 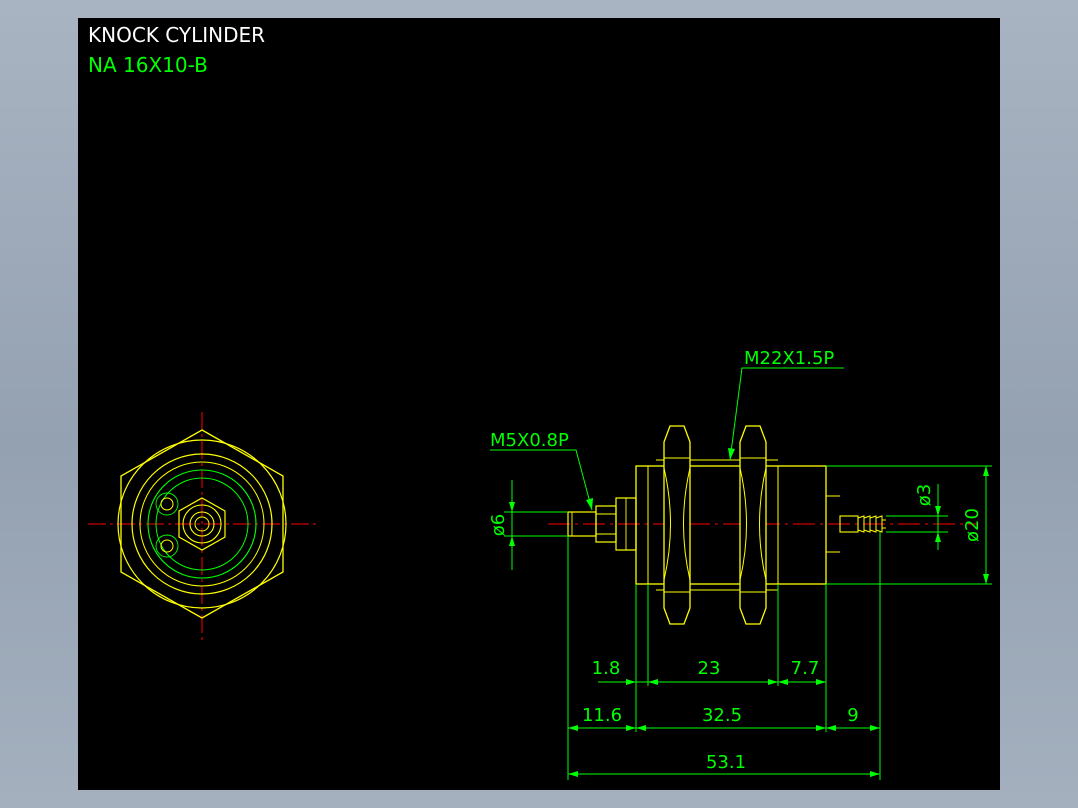 What do you see at coordinates (202, 526) in the screenshot?
I see `end-view` at bounding box center [202, 526].